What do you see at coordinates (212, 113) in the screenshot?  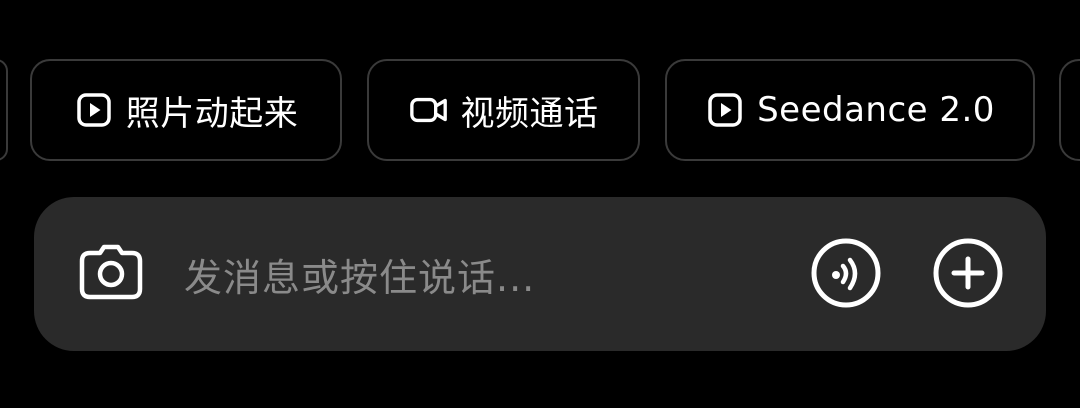 I see `chip-label: 照片动起来` at bounding box center [212, 113].